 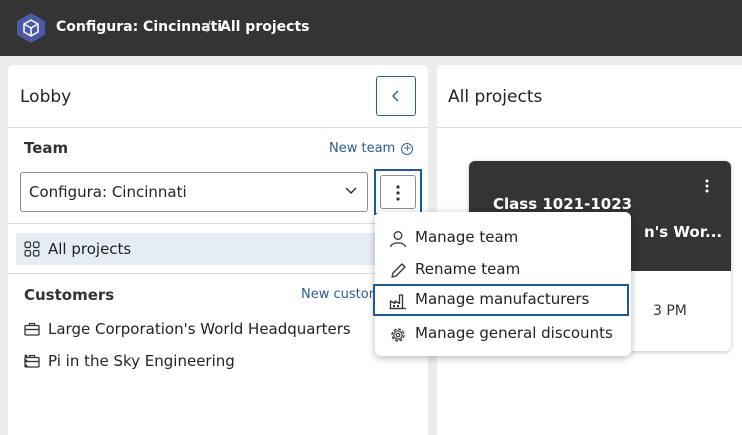 I want to click on chevron-left-icon, so click(x=395, y=96).